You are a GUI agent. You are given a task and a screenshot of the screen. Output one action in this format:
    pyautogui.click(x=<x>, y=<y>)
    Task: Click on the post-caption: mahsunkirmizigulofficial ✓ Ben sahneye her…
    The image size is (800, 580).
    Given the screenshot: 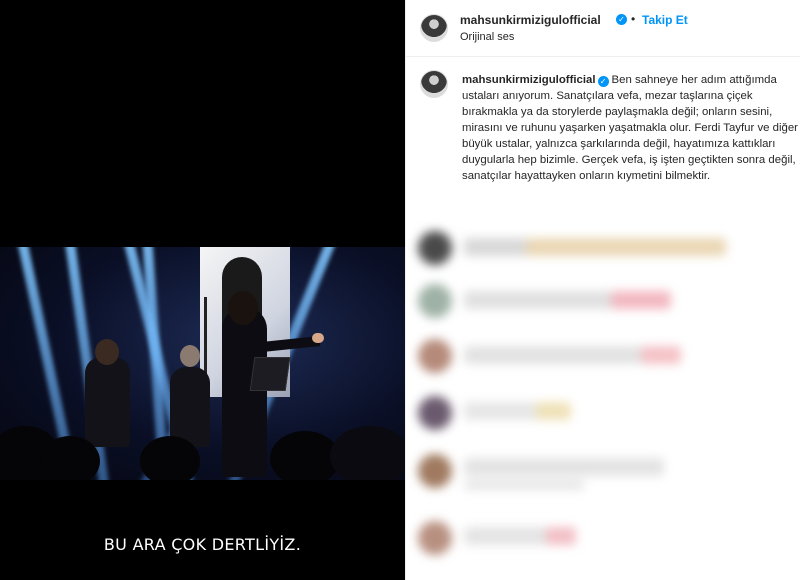 What is the action you would take?
    pyautogui.click(x=630, y=128)
    